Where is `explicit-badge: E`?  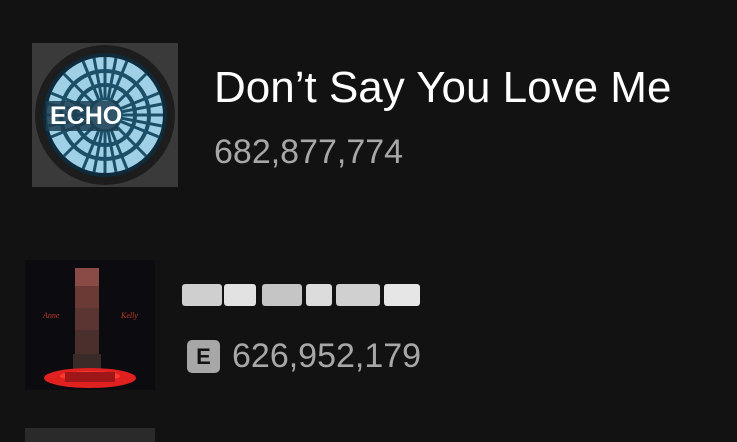
explicit-badge: E is located at coordinates (203, 356).